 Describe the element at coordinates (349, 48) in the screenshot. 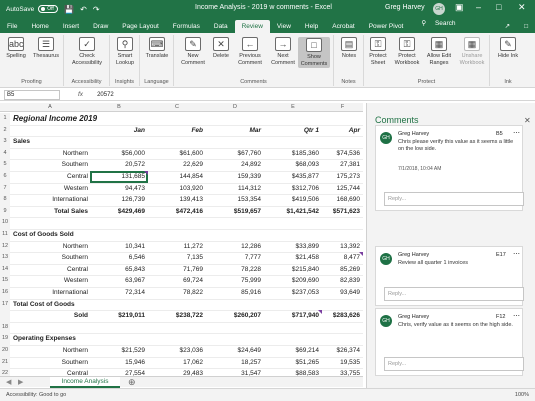

I see `notes-button: ▤ Notes` at that location.